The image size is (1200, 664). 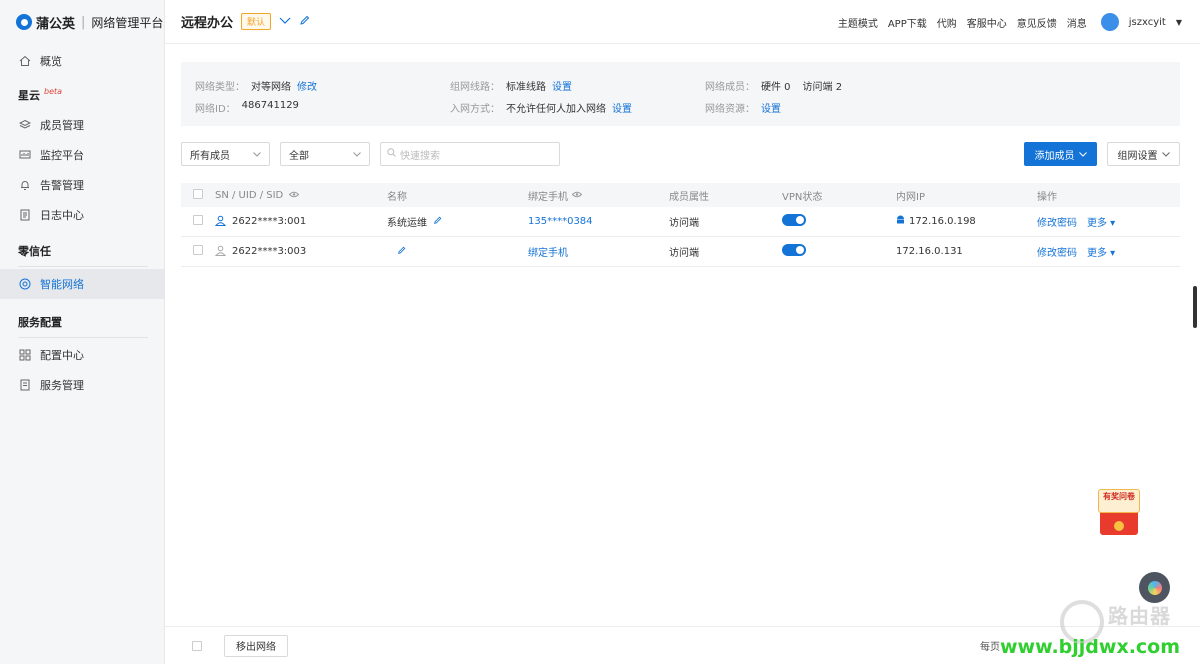 I want to click on per-page-label: 每页, so click(x=990, y=647).